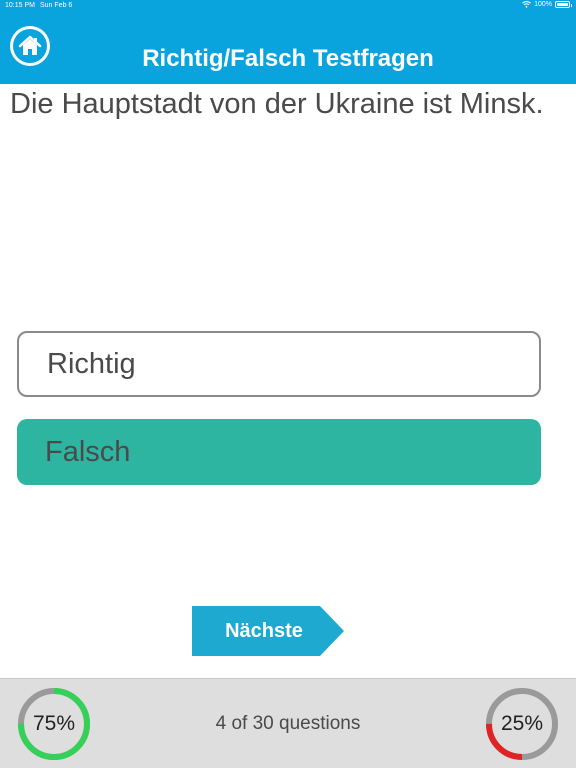 The width and height of the screenshot is (576, 768). Describe the element at coordinates (20, 5) in the screenshot. I see `status-time: 10:15 PM` at that location.